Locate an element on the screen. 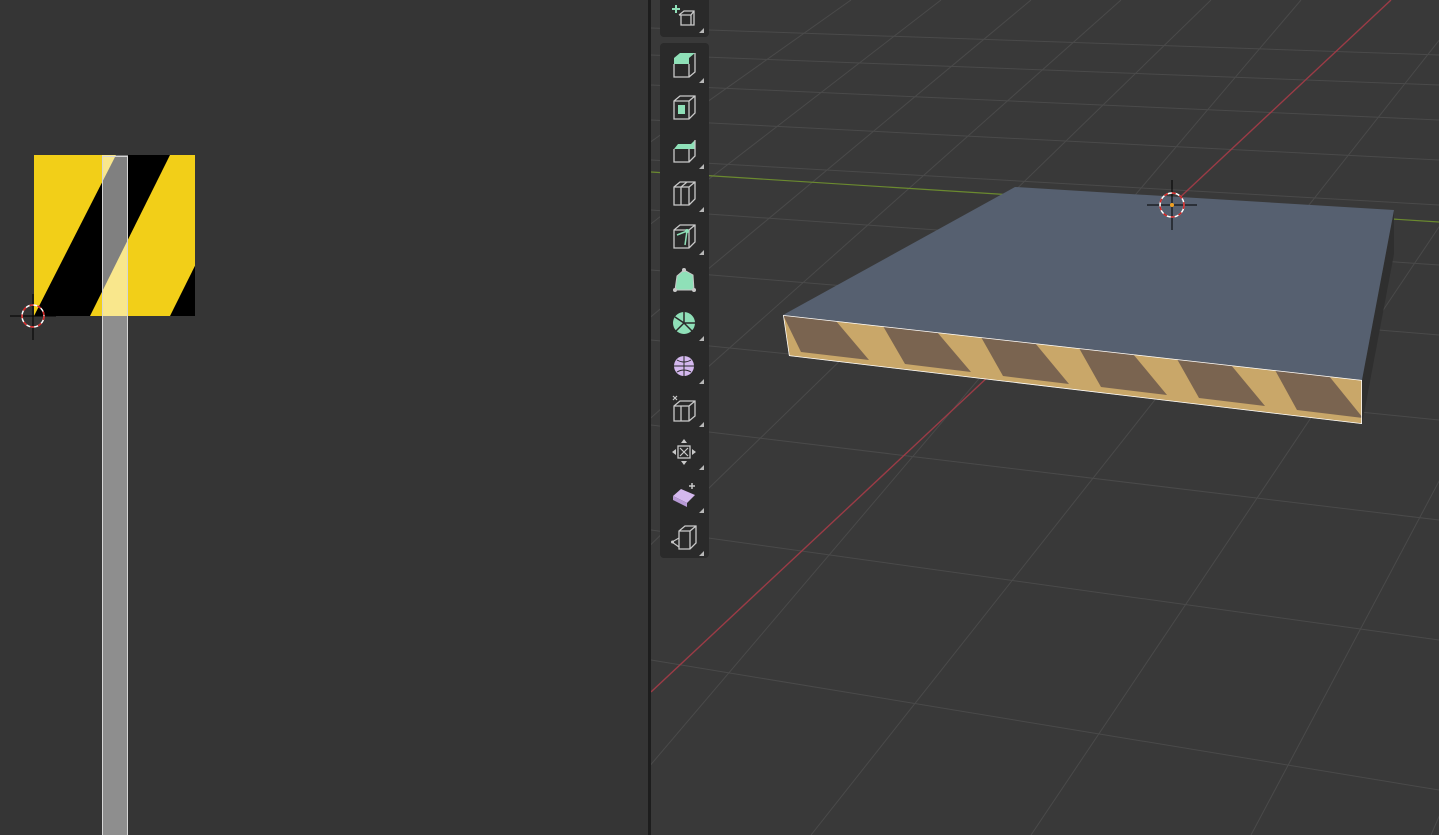 The height and width of the screenshot is (835, 1439). knife-icon is located at coordinates (684, 236).